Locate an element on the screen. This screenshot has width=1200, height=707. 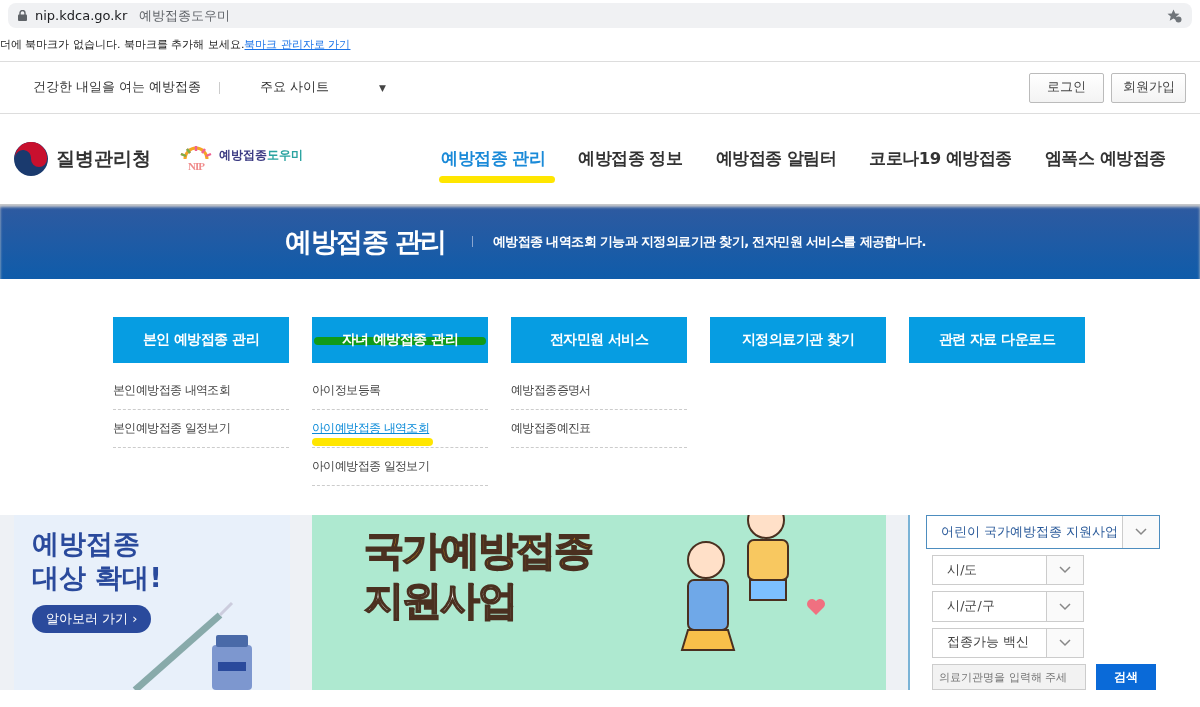
filter-select: 시/도 is located at coordinates (1008, 570).